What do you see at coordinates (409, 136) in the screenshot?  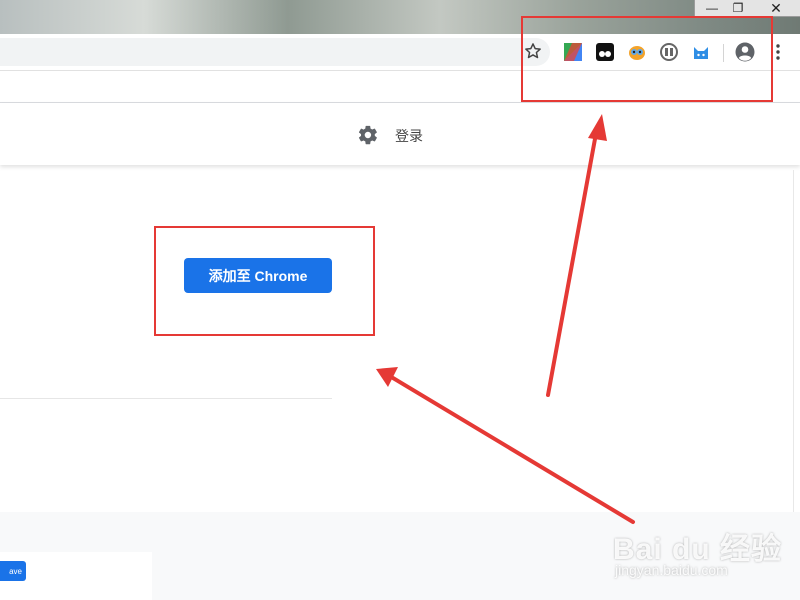 I see `login-link: 登录` at bounding box center [409, 136].